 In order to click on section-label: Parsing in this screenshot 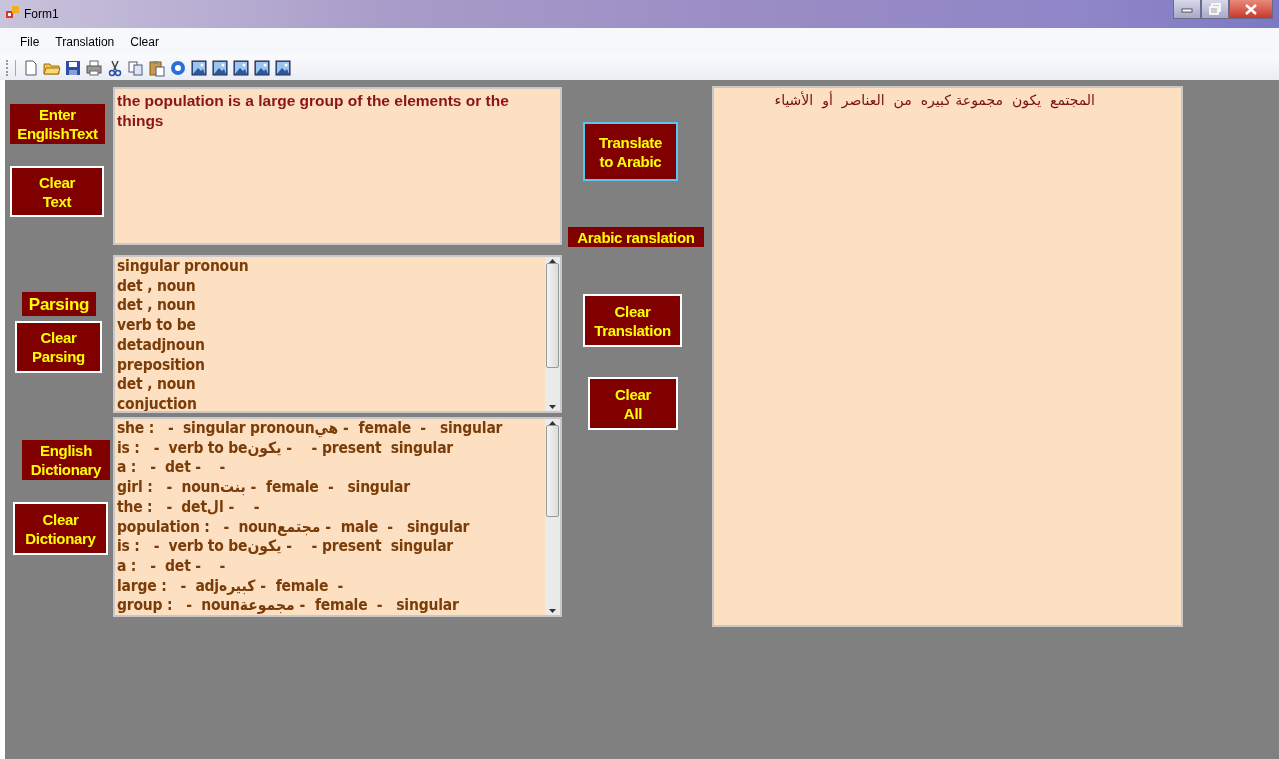, I will do `click(59, 304)`.